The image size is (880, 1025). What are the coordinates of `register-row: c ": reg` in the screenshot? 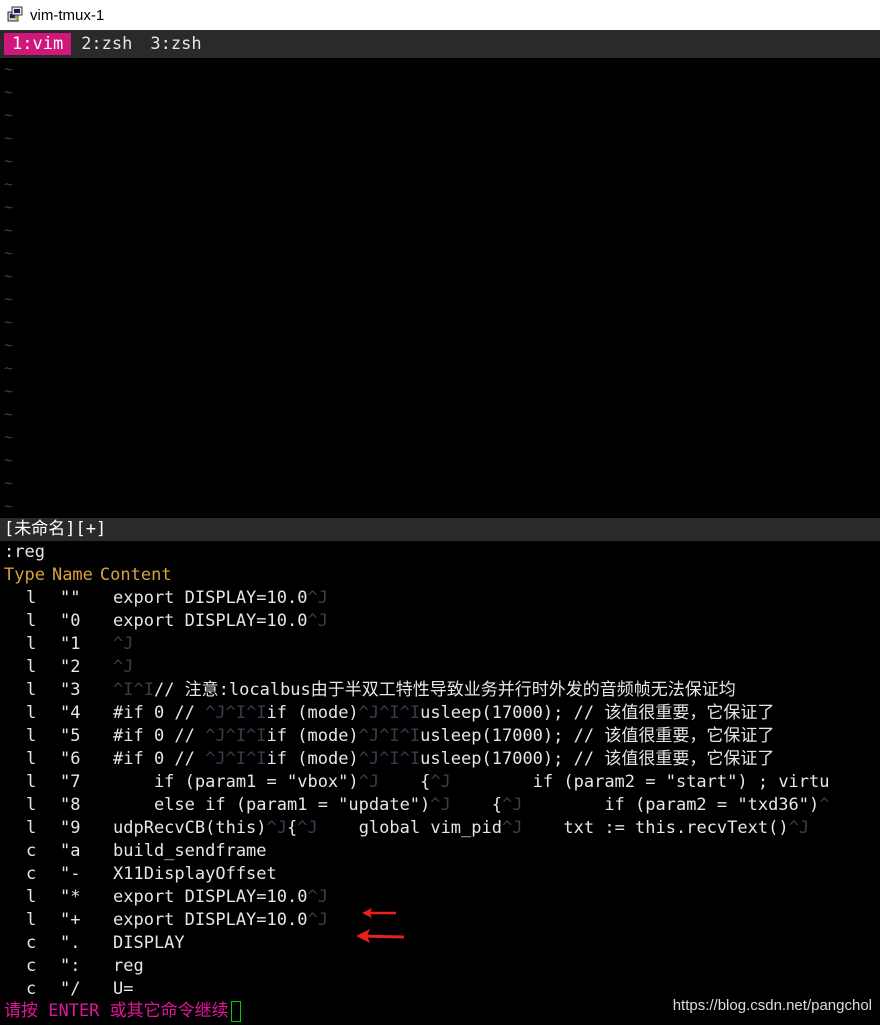 It's located at (440, 966).